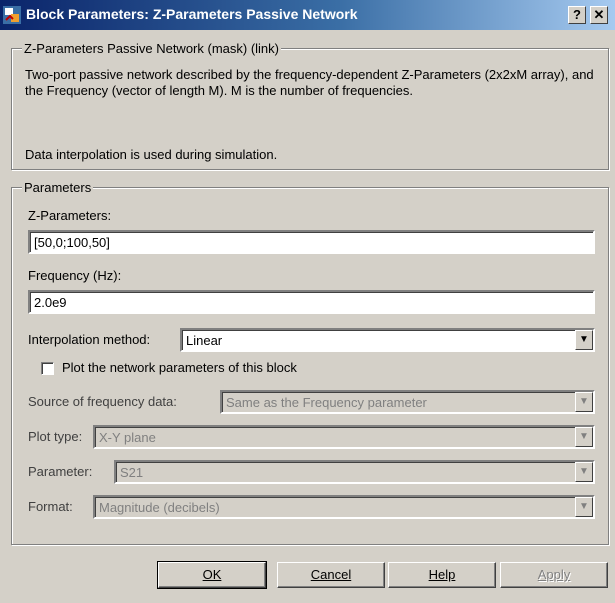  Describe the element at coordinates (70, 215) in the screenshot. I see `z-parameters-label: Z-Parameters:` at that location.